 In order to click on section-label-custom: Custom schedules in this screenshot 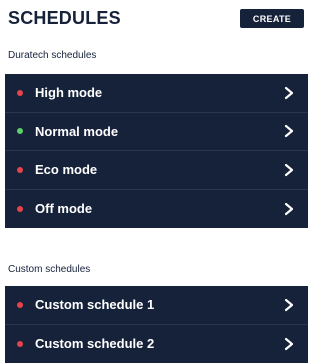, I will do `click(49, 269)`.